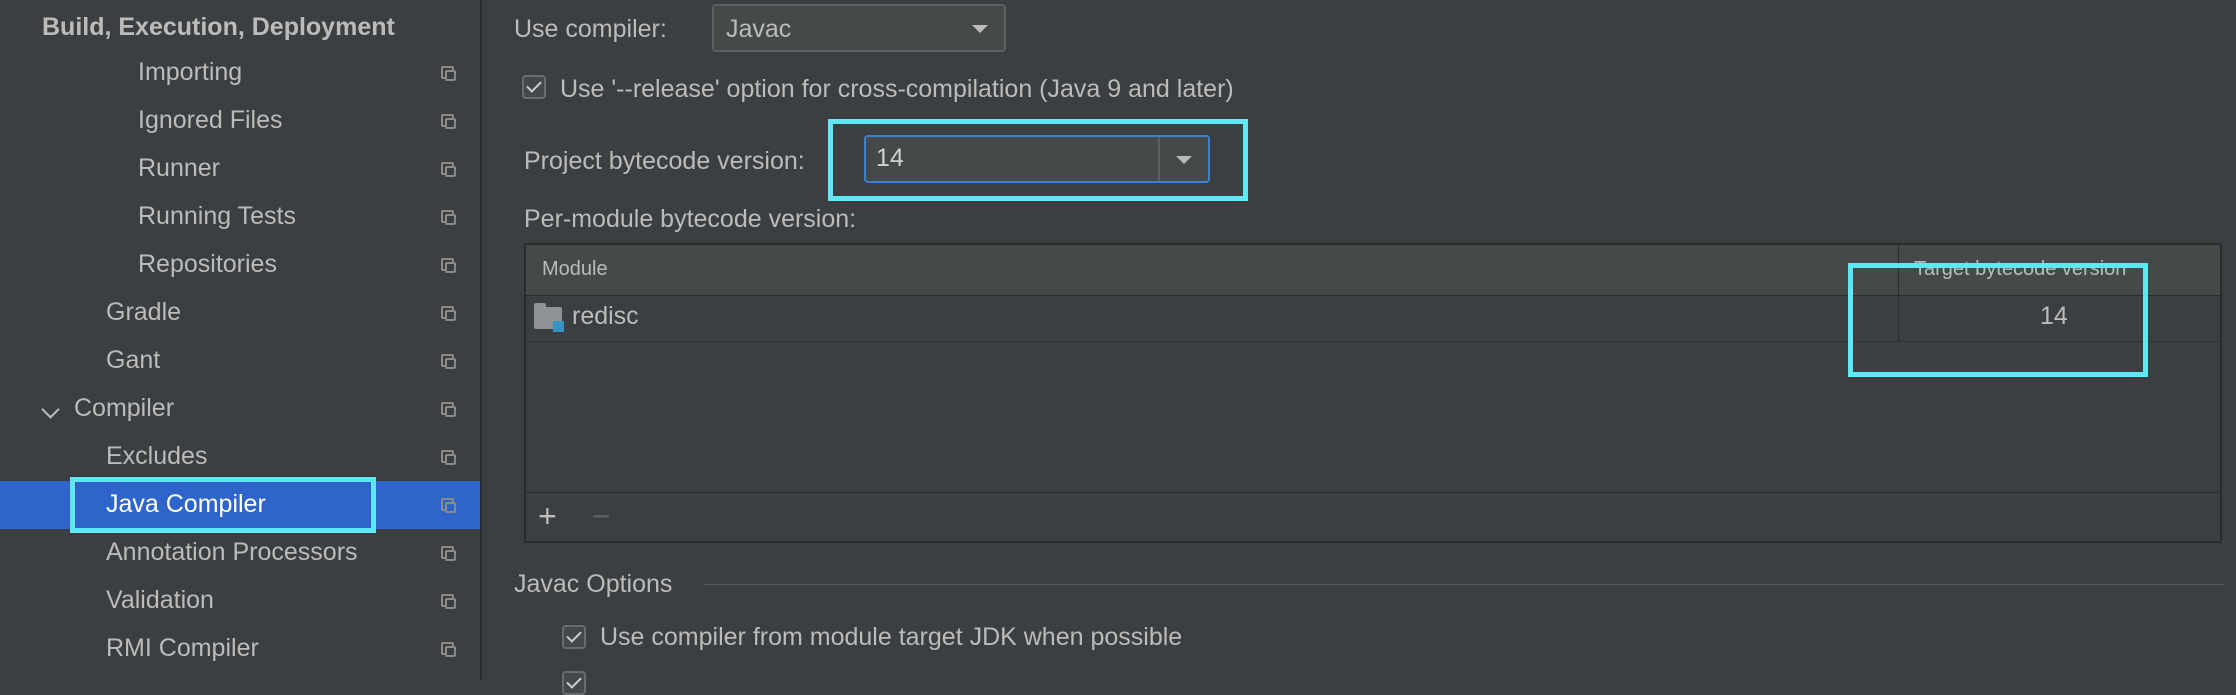 The height and width of the screenshot is (695, 2236). Describe the element at coordinates (210, 120) in the screenshot. I see `sidebar-item-label: Ignored Files` at that location.